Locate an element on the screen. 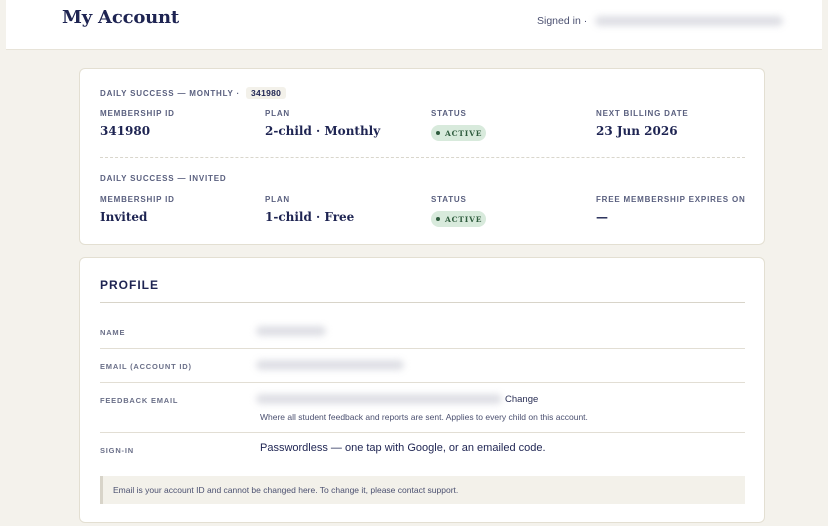 This screenshot has width=828, height=526. next-billing-value: 23 Jun 2026 is located at coordinates (637, 131).